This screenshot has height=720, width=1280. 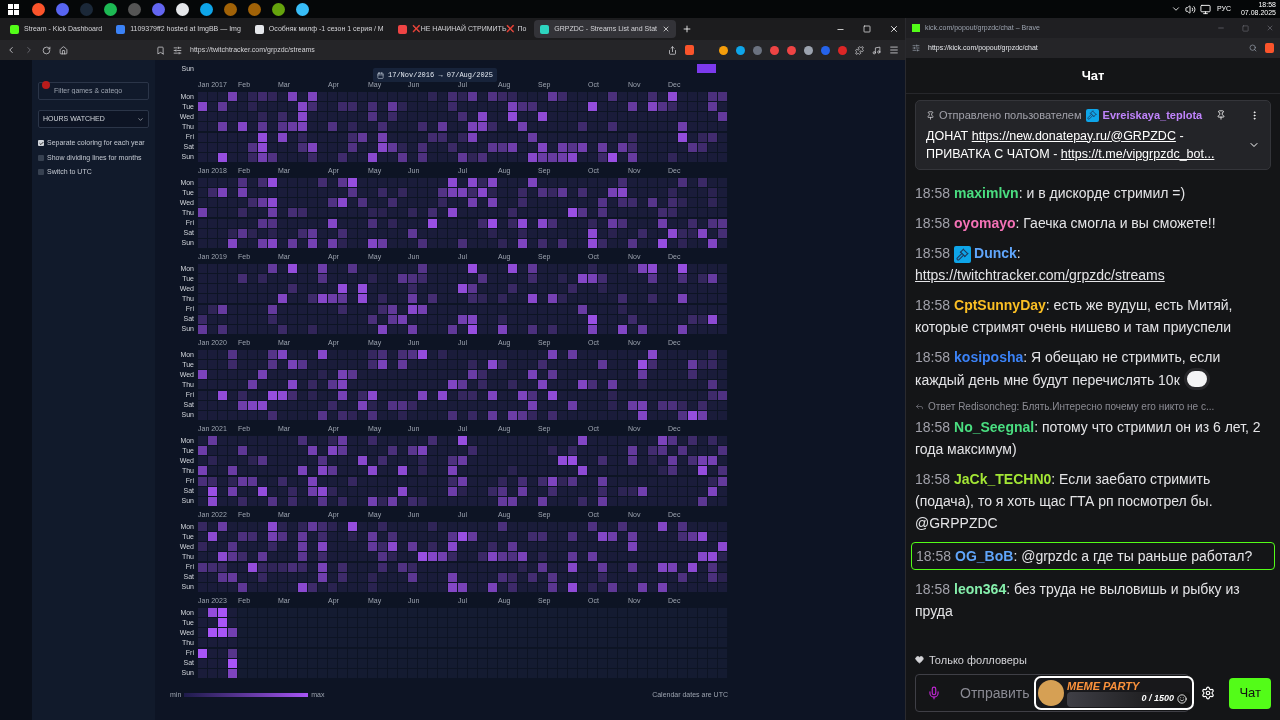 What do you see at coordinates (1085, 556) in the screenshot?
I see `chat-message: 18:58 OG_BoB: @grpzdc а где ты раньше работал?` at bounding box center [1085, 556].